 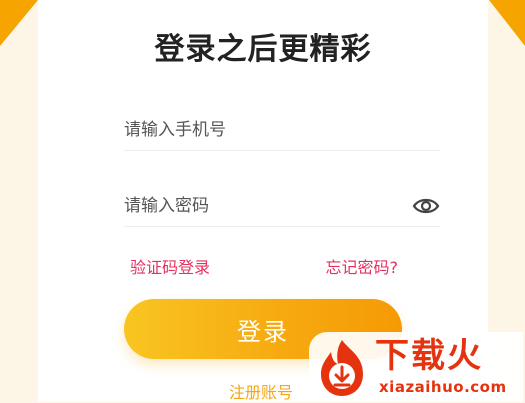 What do you see at coordinates (342, 368) in the screenshot?
I see `flame-download-icon` at bounding box center [342, 368].